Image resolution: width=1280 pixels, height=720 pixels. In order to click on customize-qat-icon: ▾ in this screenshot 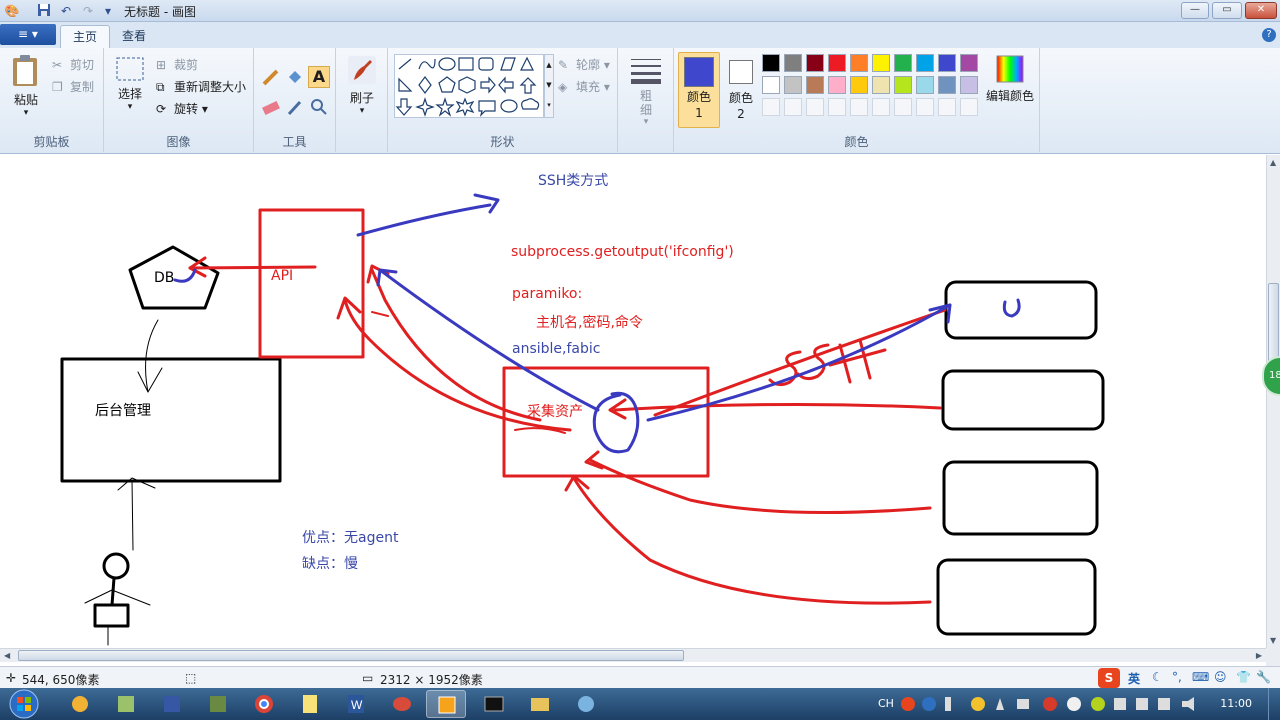, I will do `click(108, 11)`.